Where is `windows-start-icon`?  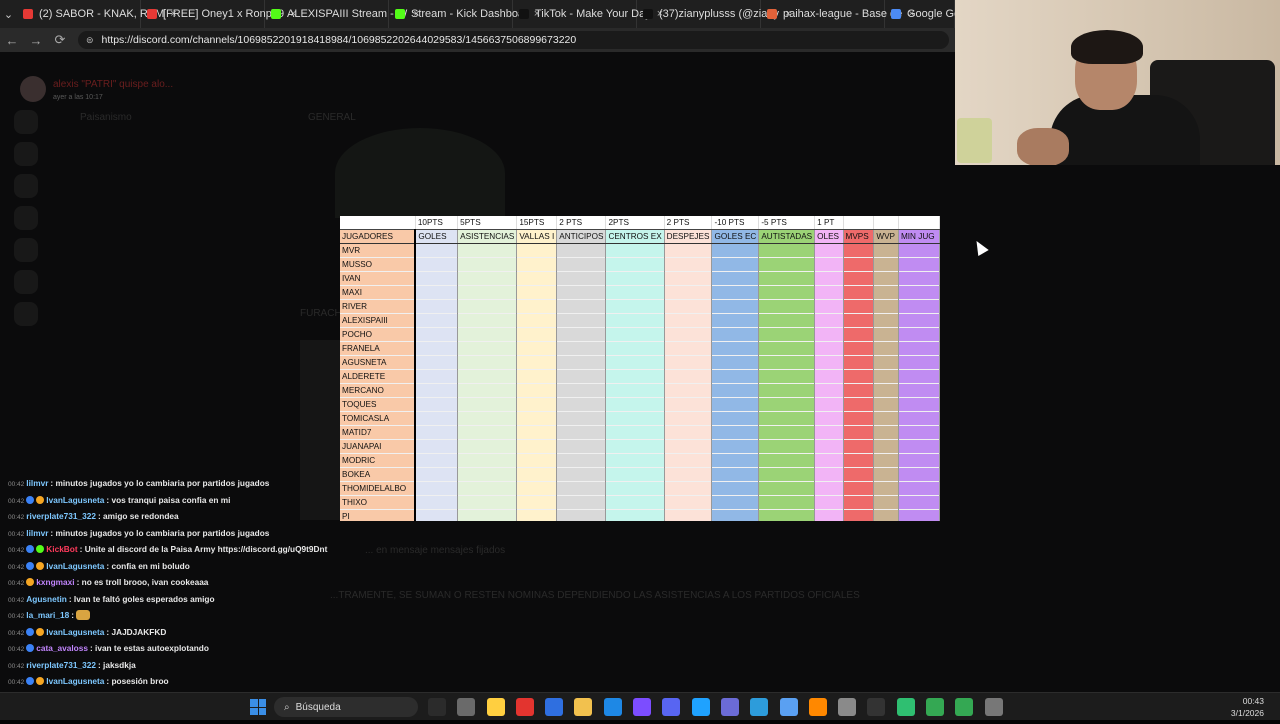 windows-start-icon is located at coordinates (258, 707).